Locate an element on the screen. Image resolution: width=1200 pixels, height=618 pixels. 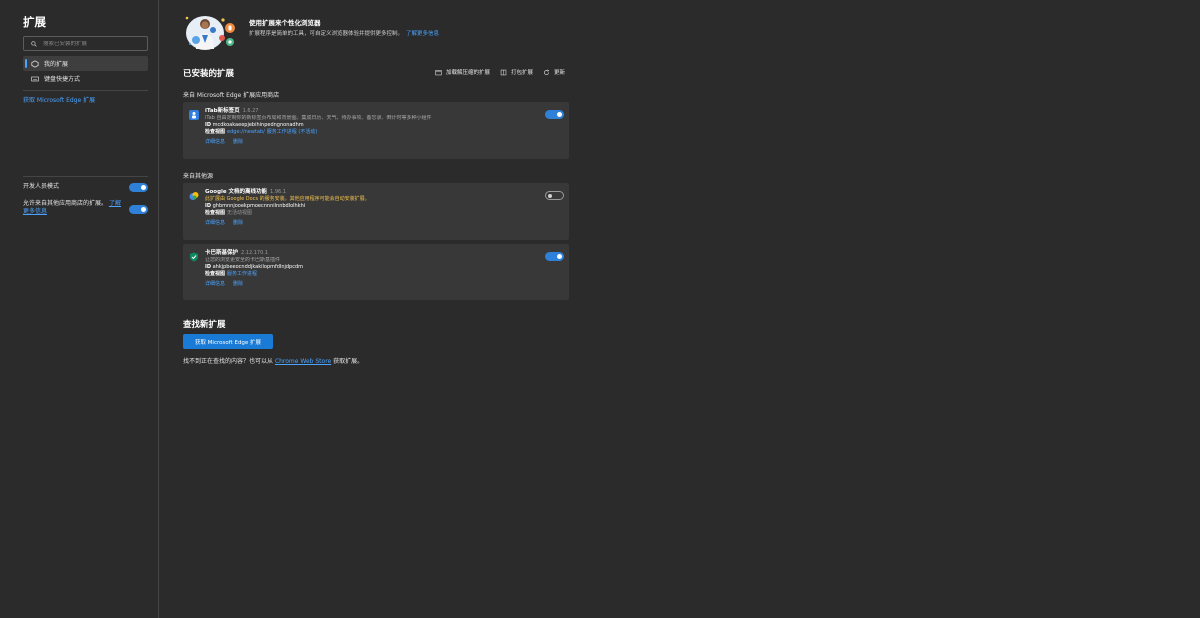
find-extensions-note: 找不到正在查找的内容？也可以从 Chrome Web Store 获取扩展。 is located at coordinates (273, 360).